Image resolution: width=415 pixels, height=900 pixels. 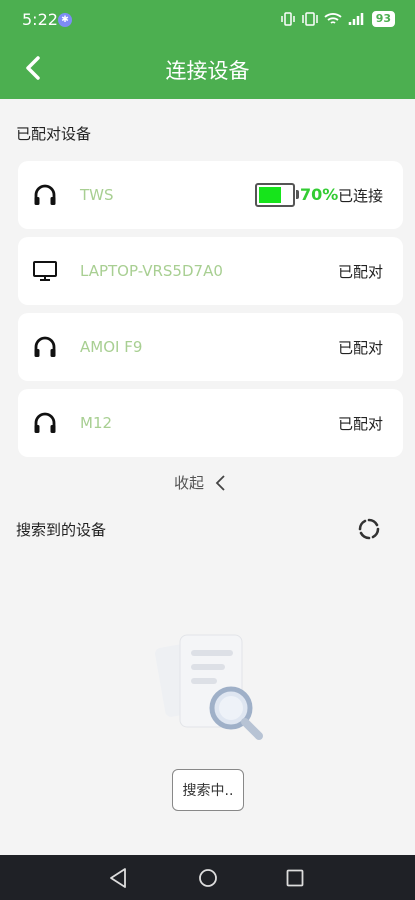 What do you see at coordinates (65, 20) in the screenshot?
I see `bluetooth-badge-icon: ✱` at bounding box center [65, 20].